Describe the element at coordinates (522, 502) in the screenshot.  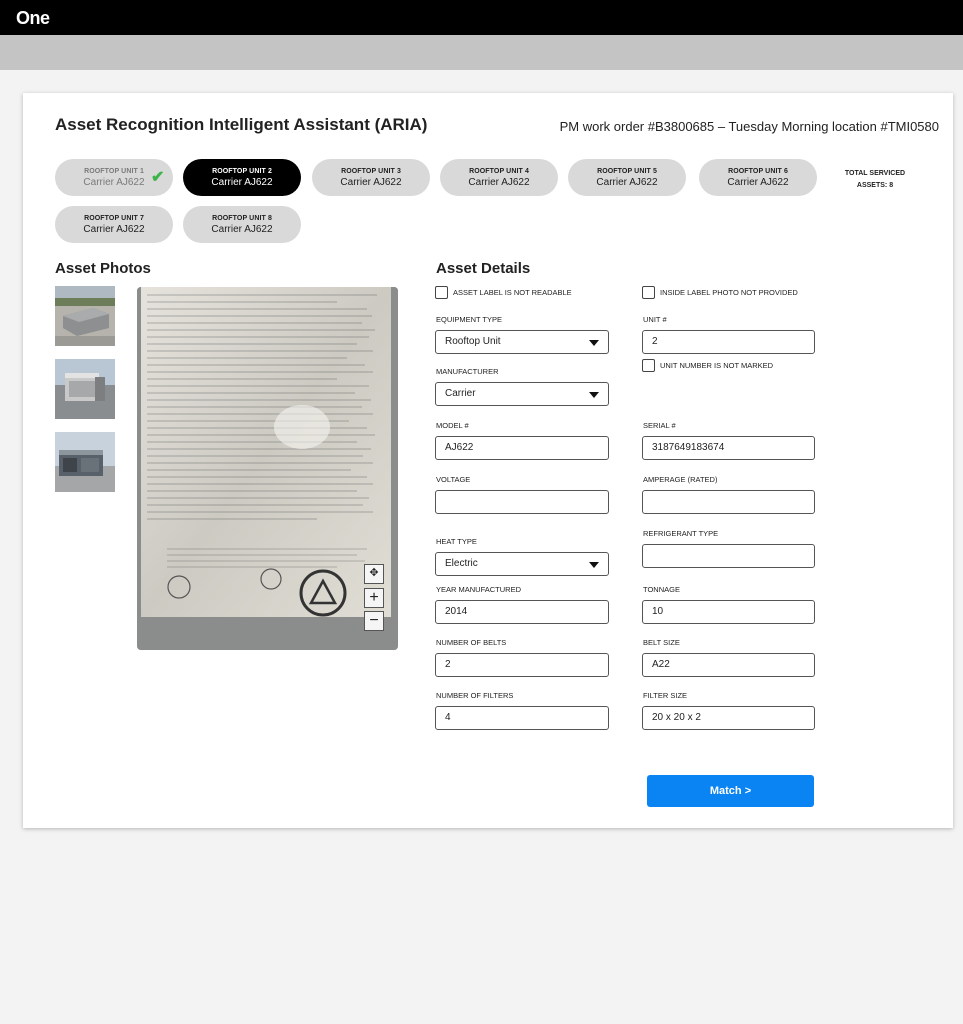
I see `voltage-input` at that location.